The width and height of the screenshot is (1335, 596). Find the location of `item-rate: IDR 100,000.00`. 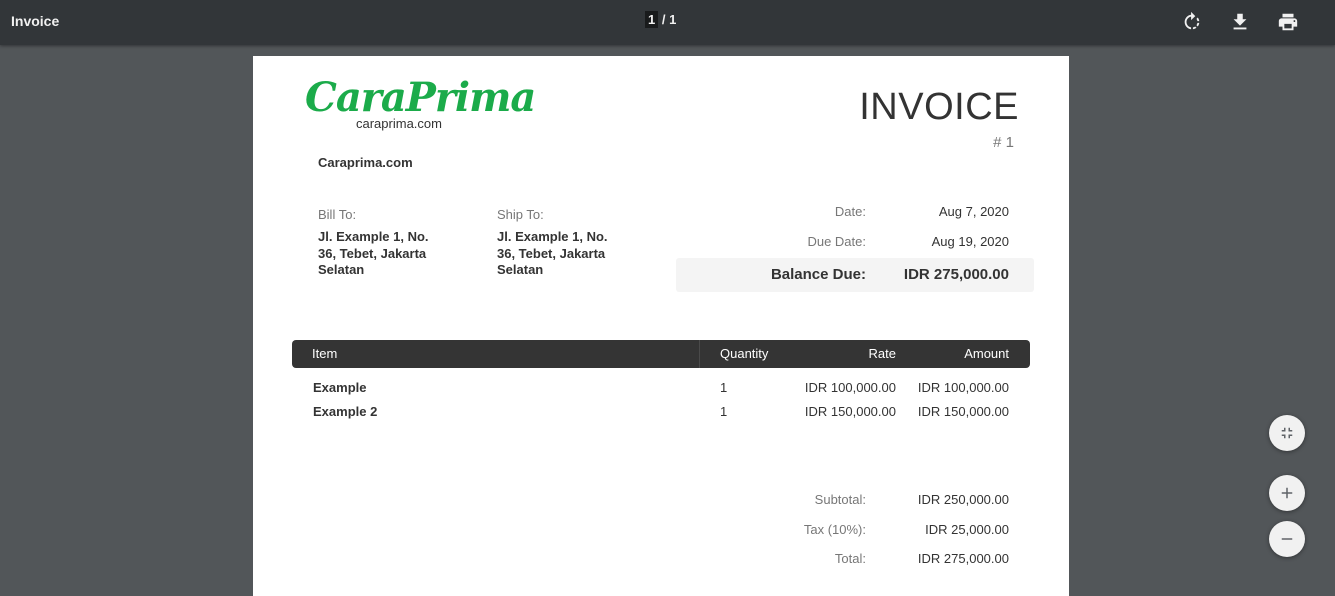

item-rate: IDR 100,000.00 is located at coordinates (850, 387).